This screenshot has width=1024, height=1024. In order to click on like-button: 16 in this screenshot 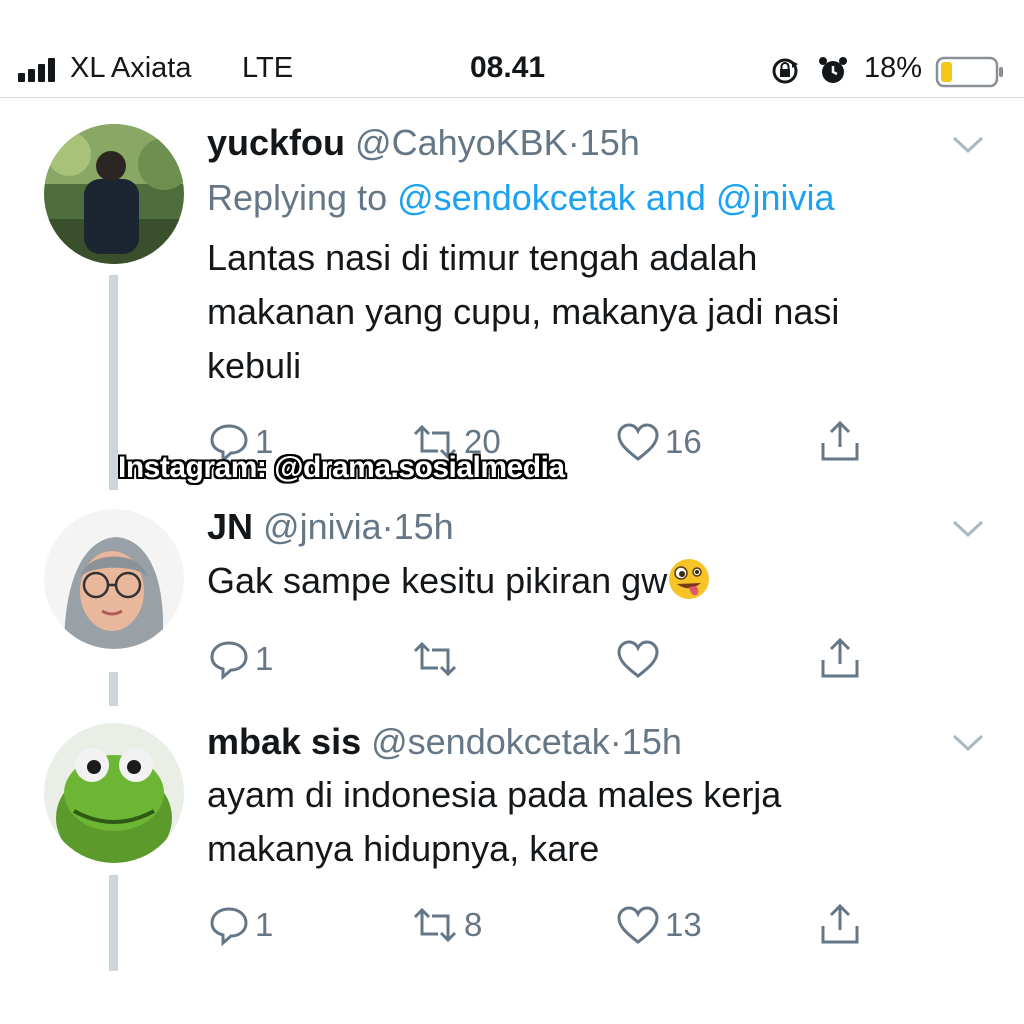, I will do `click(658, 442)`.